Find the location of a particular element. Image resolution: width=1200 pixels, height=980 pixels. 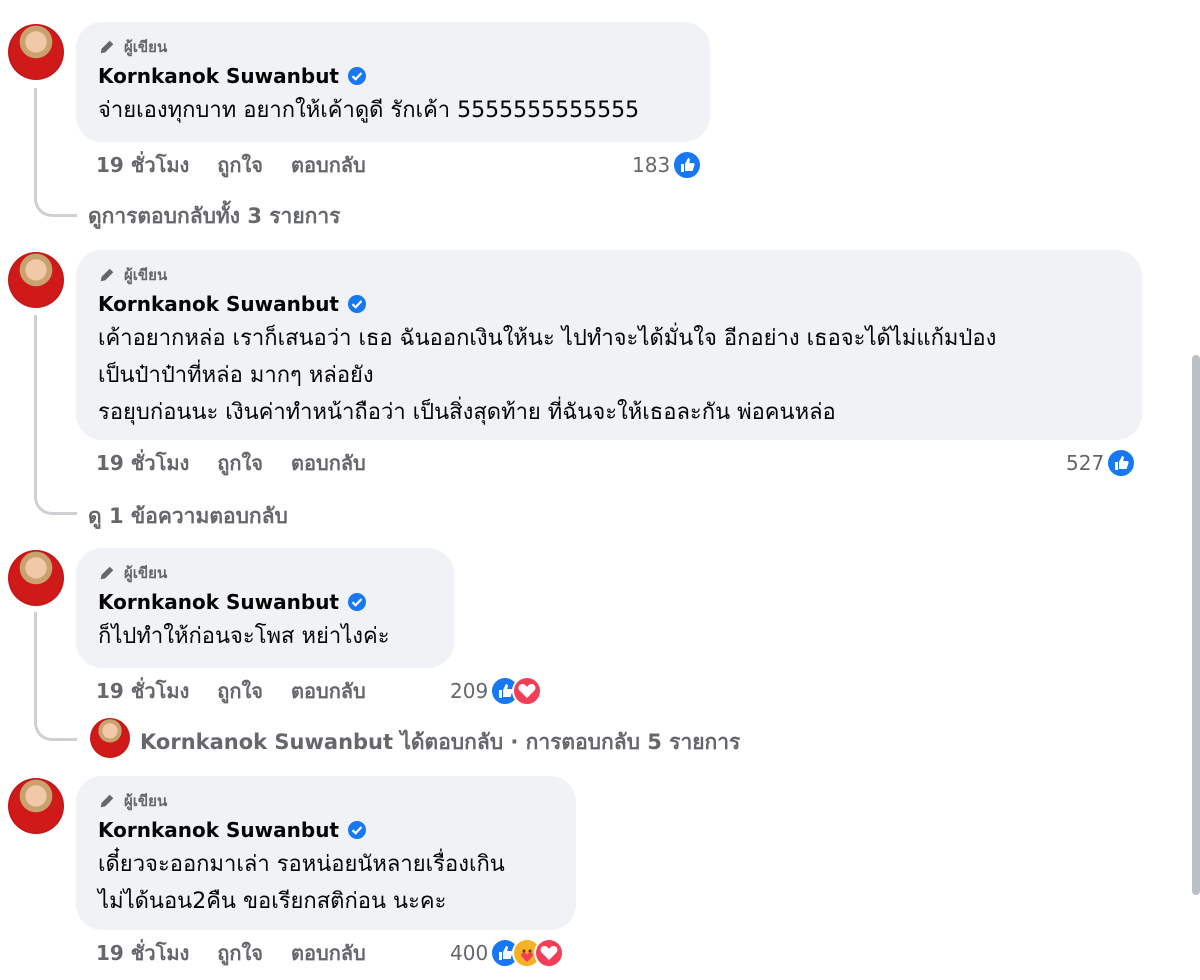

comment-text-line: เป็นป๋าป๋าที่หล่อ มากๆ หล่อยัง is located at coordinates (236, 375).